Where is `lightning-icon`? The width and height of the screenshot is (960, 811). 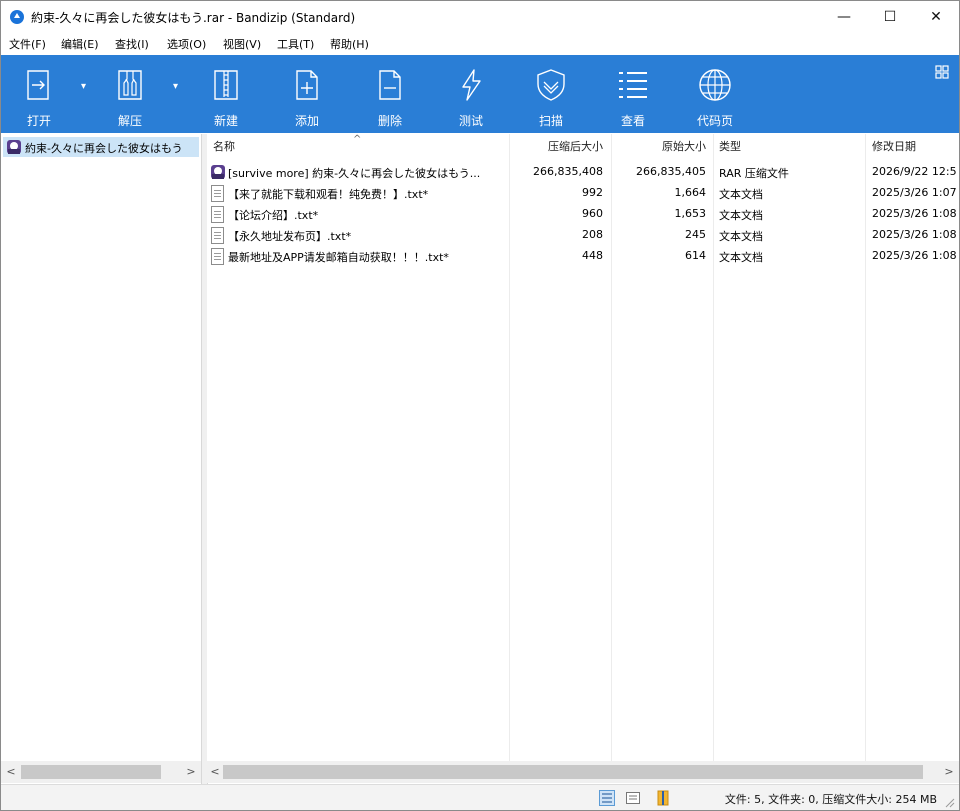
lightning-icon is located at coordinates (471, 85).